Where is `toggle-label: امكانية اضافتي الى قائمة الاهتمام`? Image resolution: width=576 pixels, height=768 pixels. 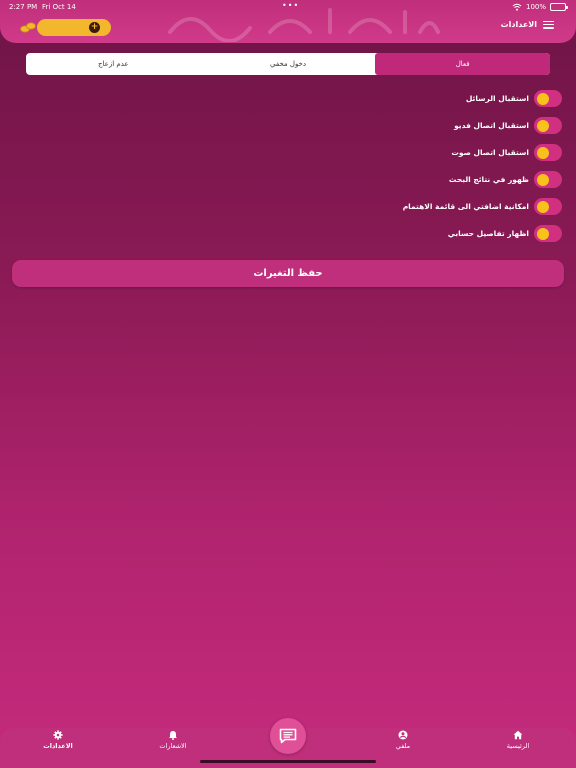
toggle-label: امكانية اضافتي الى قائمة الاهتمام is located at coordinates (465, 206).